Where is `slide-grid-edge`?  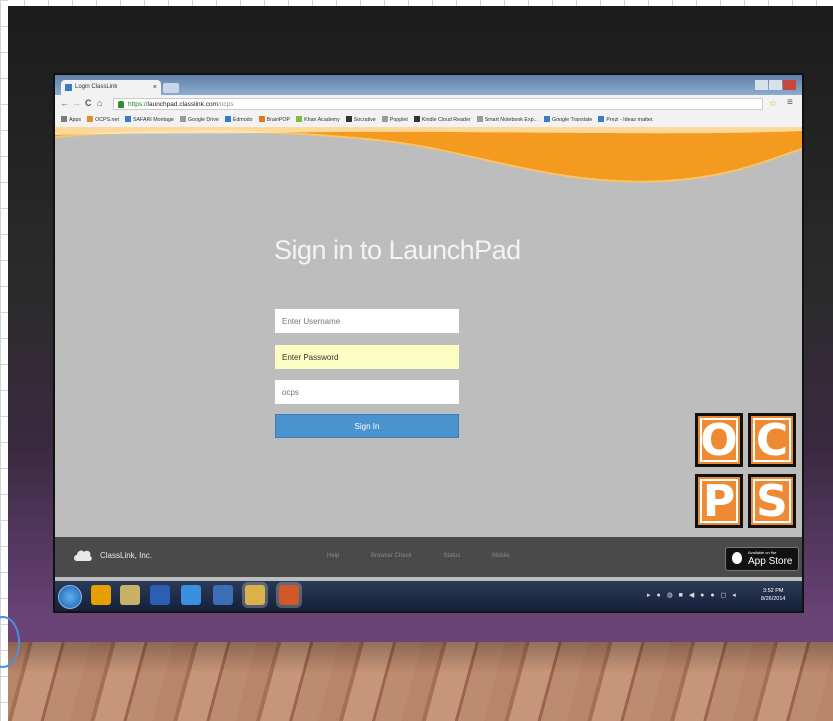
slide-grid-edge is located at coordinates (4, 360).